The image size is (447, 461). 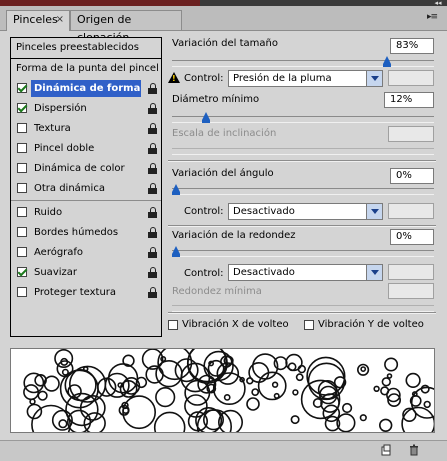 What do you see at coordinates (412, 46) in the screenshot?
I see `size-jitter-input: 83%` at bounding box center [412, 46].